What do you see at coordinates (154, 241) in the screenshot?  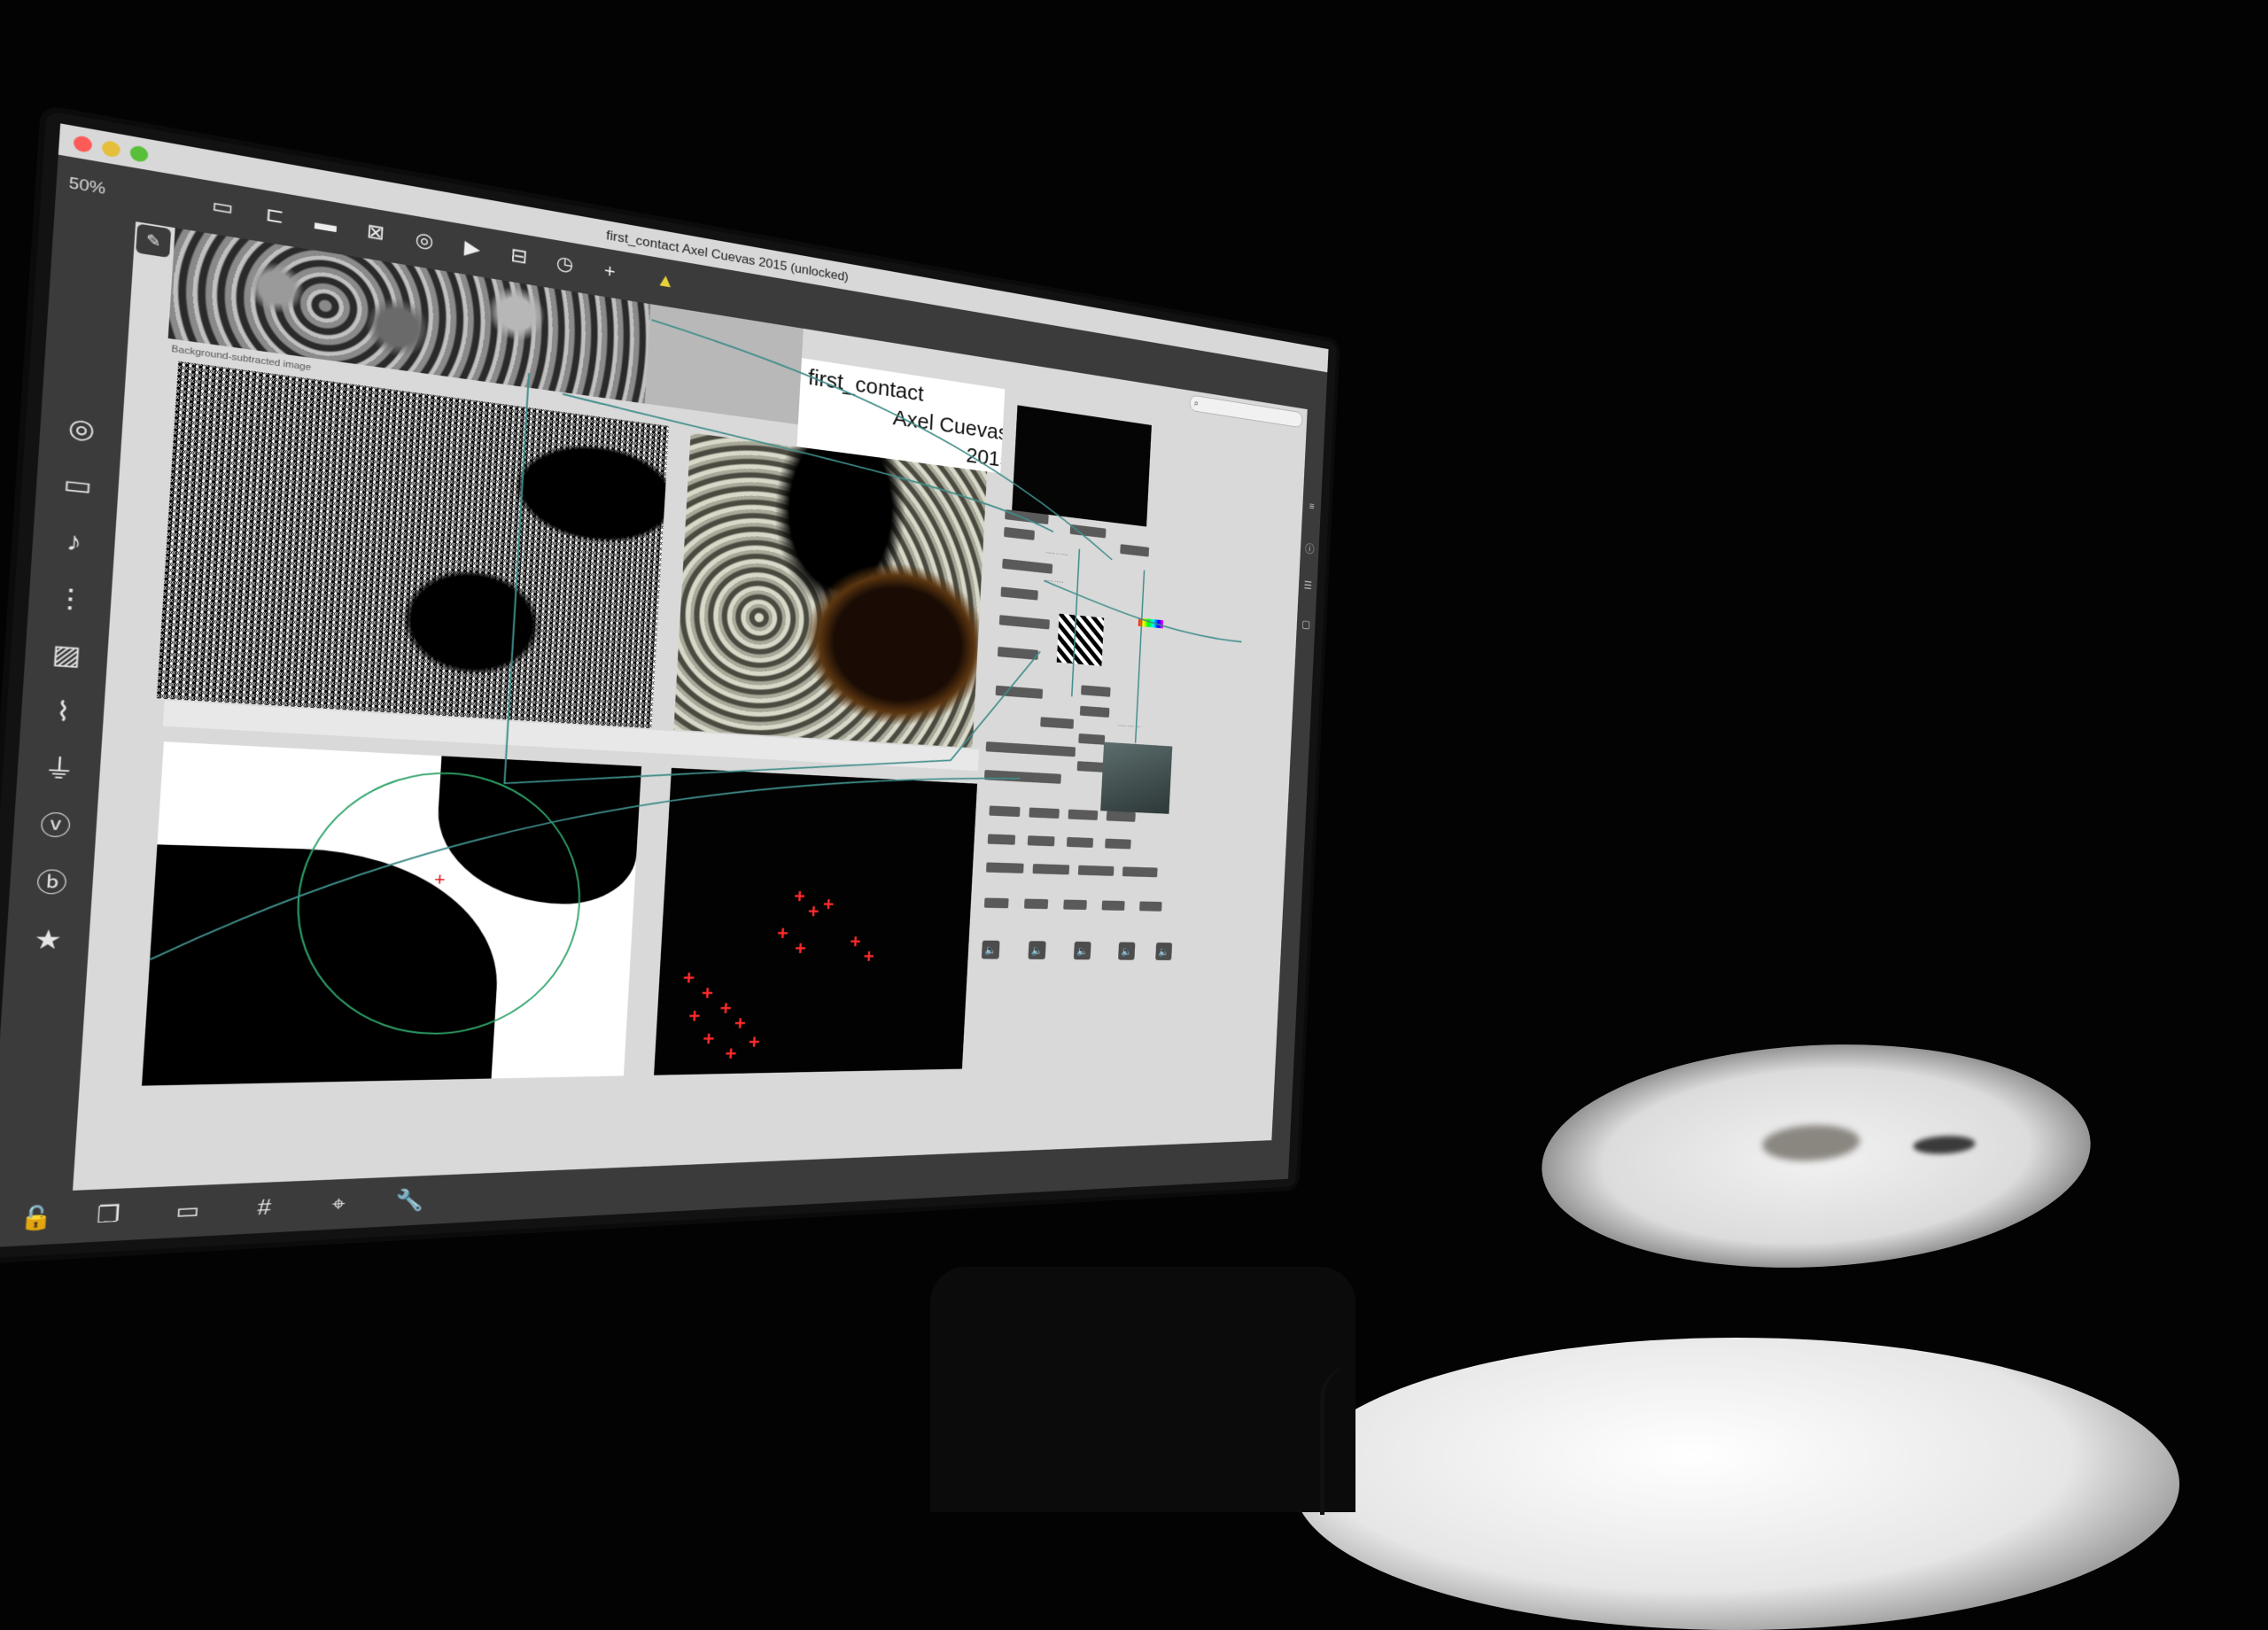 I see `edit-mode-icon: ✎` at bounding box center [154, 241].